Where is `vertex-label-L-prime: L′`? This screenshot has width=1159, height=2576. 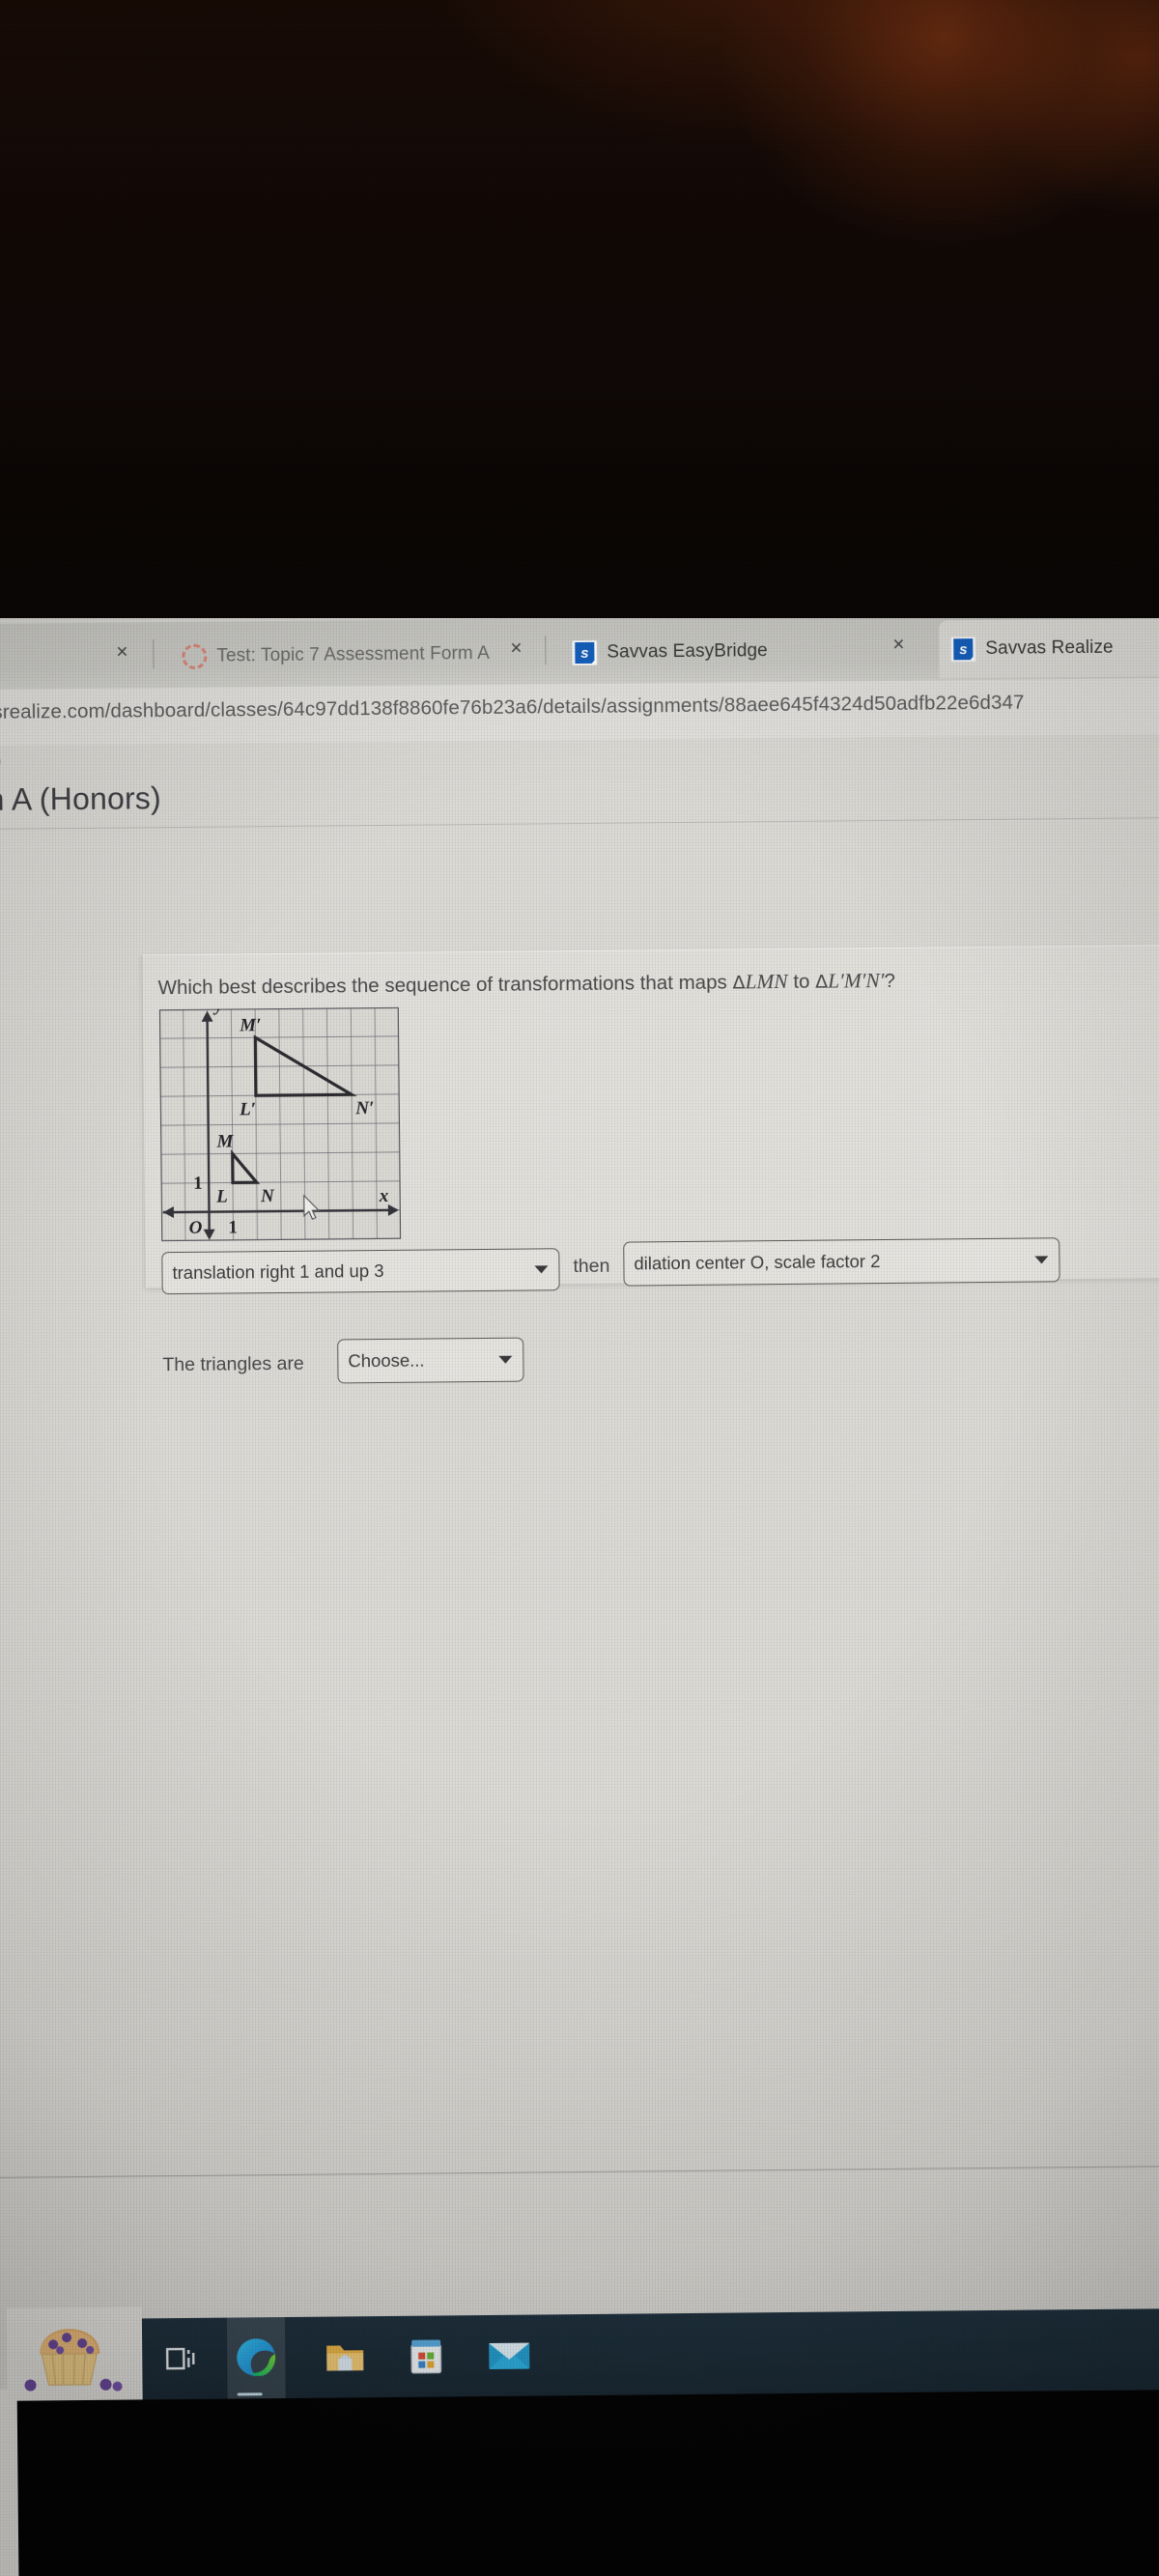 vertex-label-L-prime: L′ is located at coordinates (247, 1109).